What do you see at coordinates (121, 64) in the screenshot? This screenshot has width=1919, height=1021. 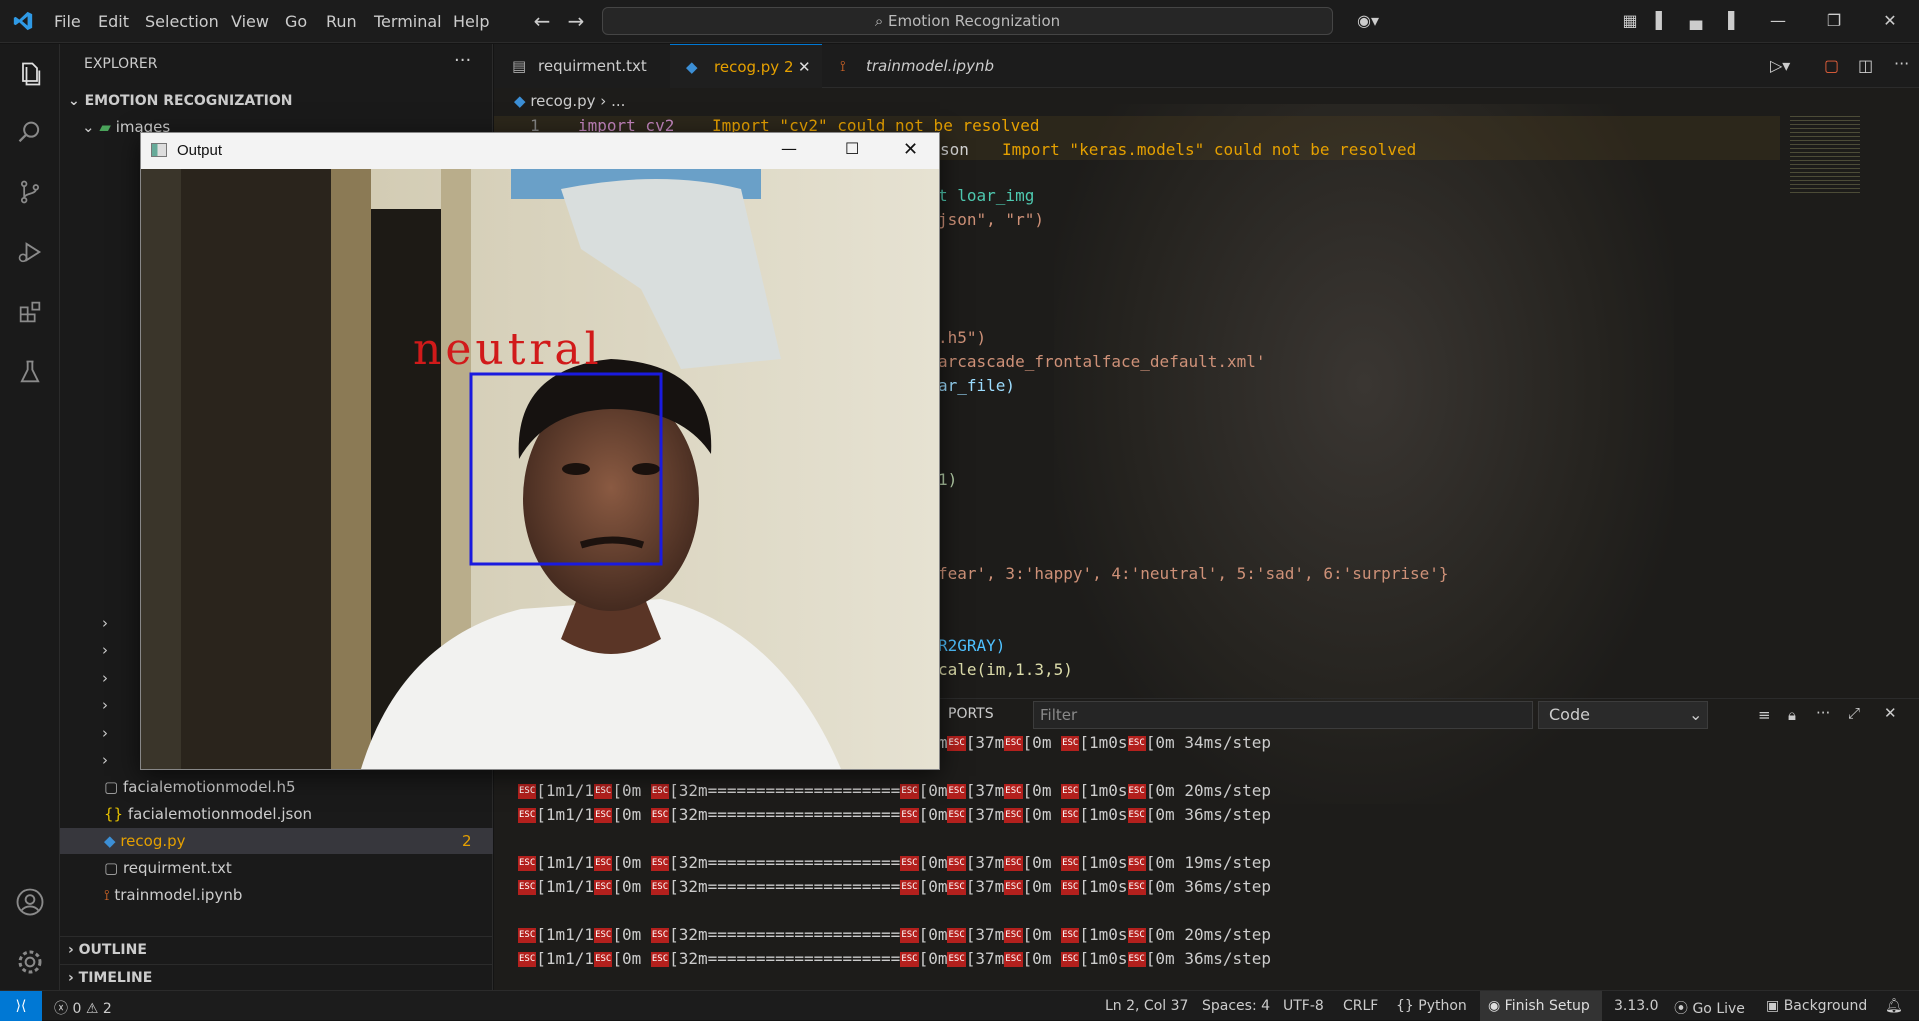 I see `explorer-title: EXPLORER` at bounding box center [121, 64].